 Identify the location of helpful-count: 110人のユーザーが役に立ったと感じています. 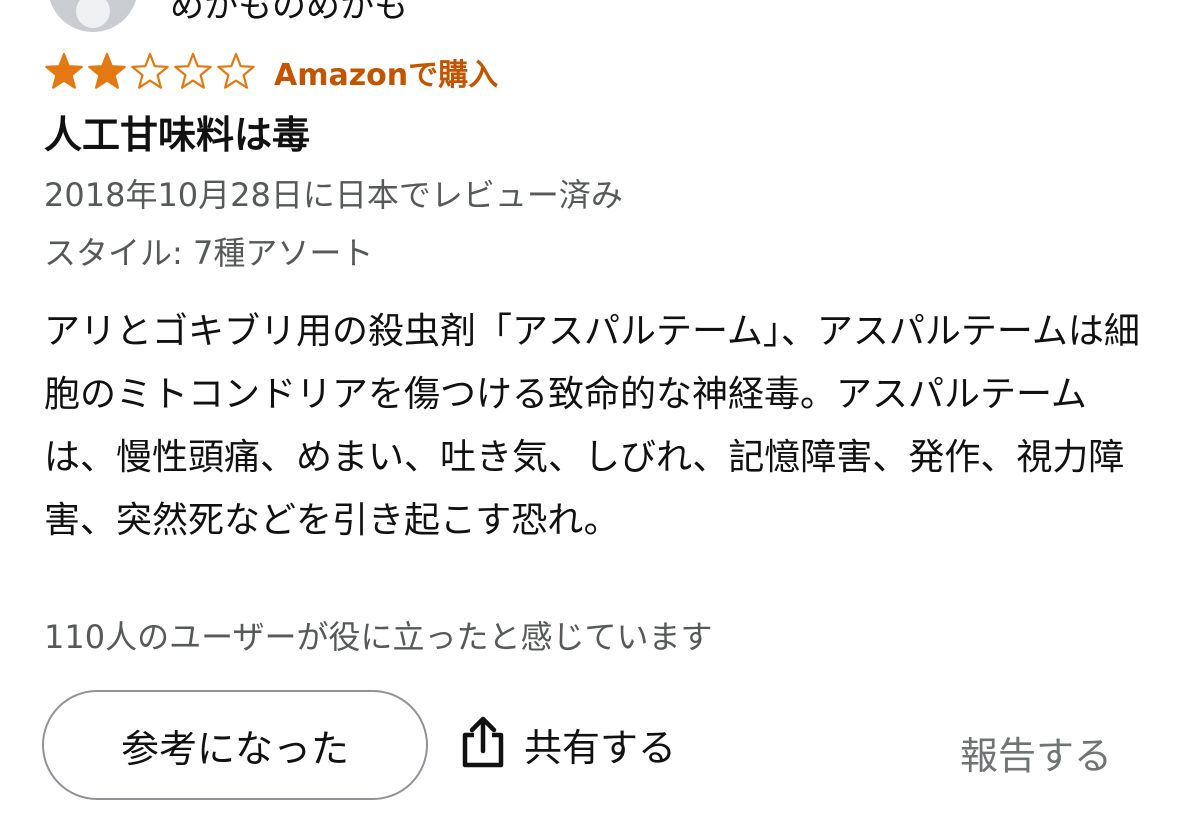
(378, 637).